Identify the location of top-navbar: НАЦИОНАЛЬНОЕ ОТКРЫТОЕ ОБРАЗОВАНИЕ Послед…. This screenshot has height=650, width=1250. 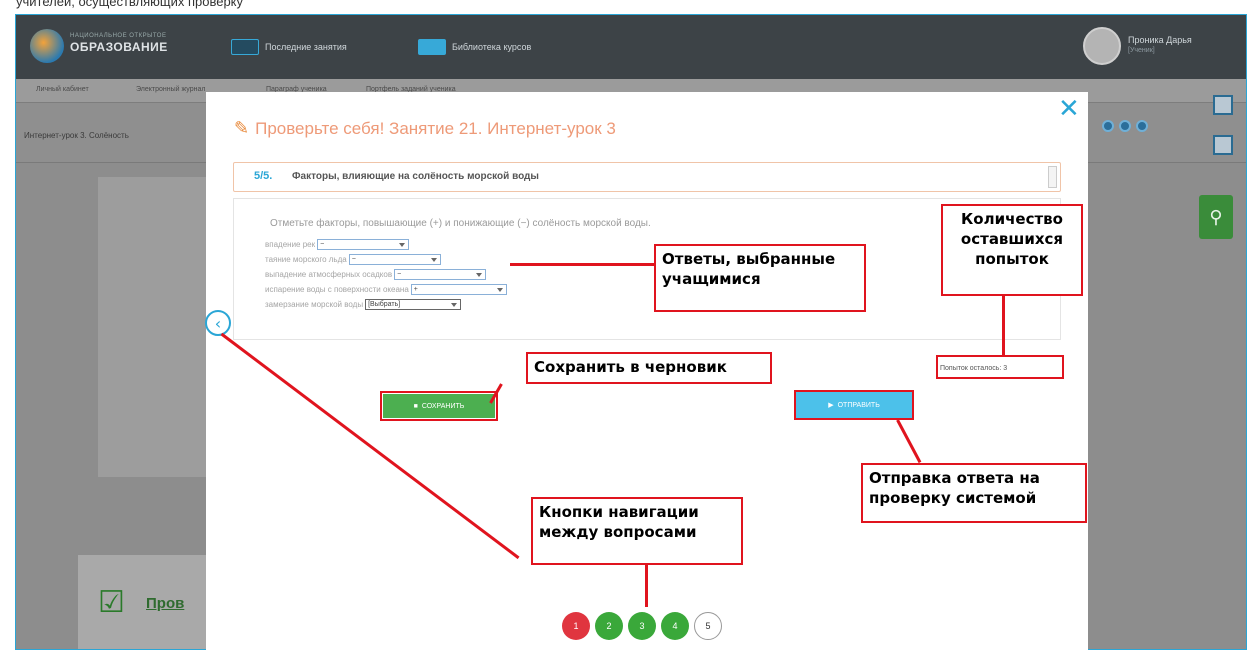
(631, 47).